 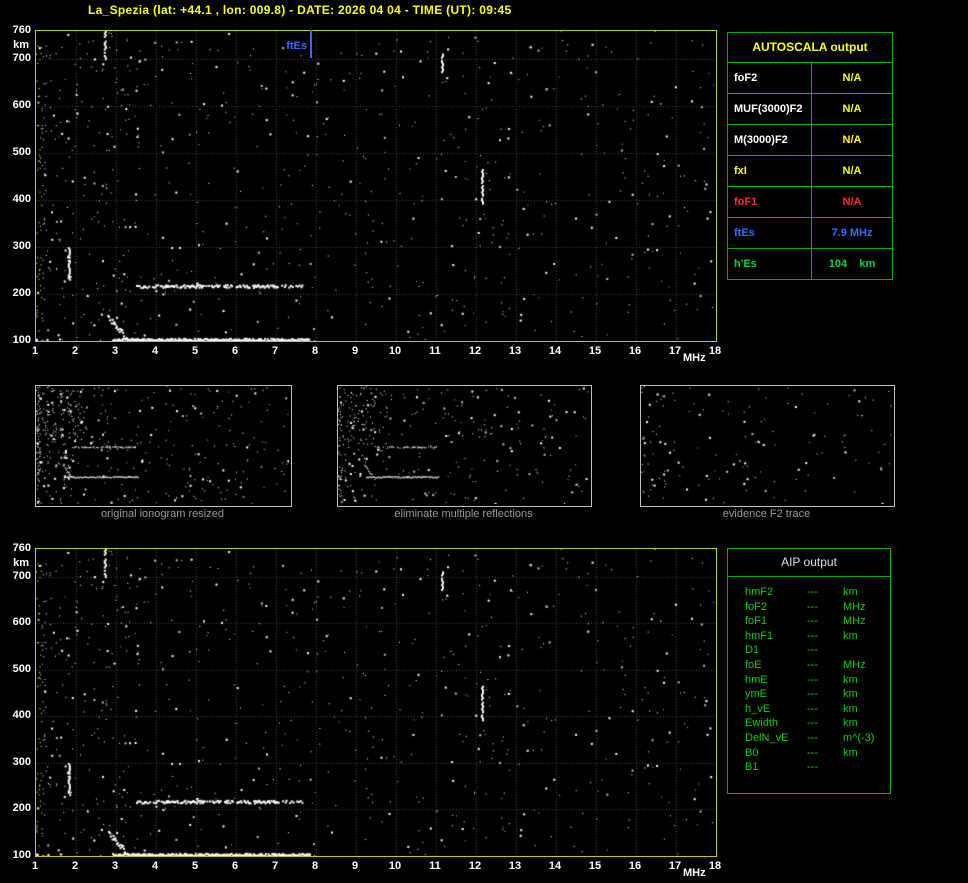 What do you see at coordinates (770, 109) in the screenshot?
I see `param-label: MUF(3000)F2` at bounding box center [770, 109].